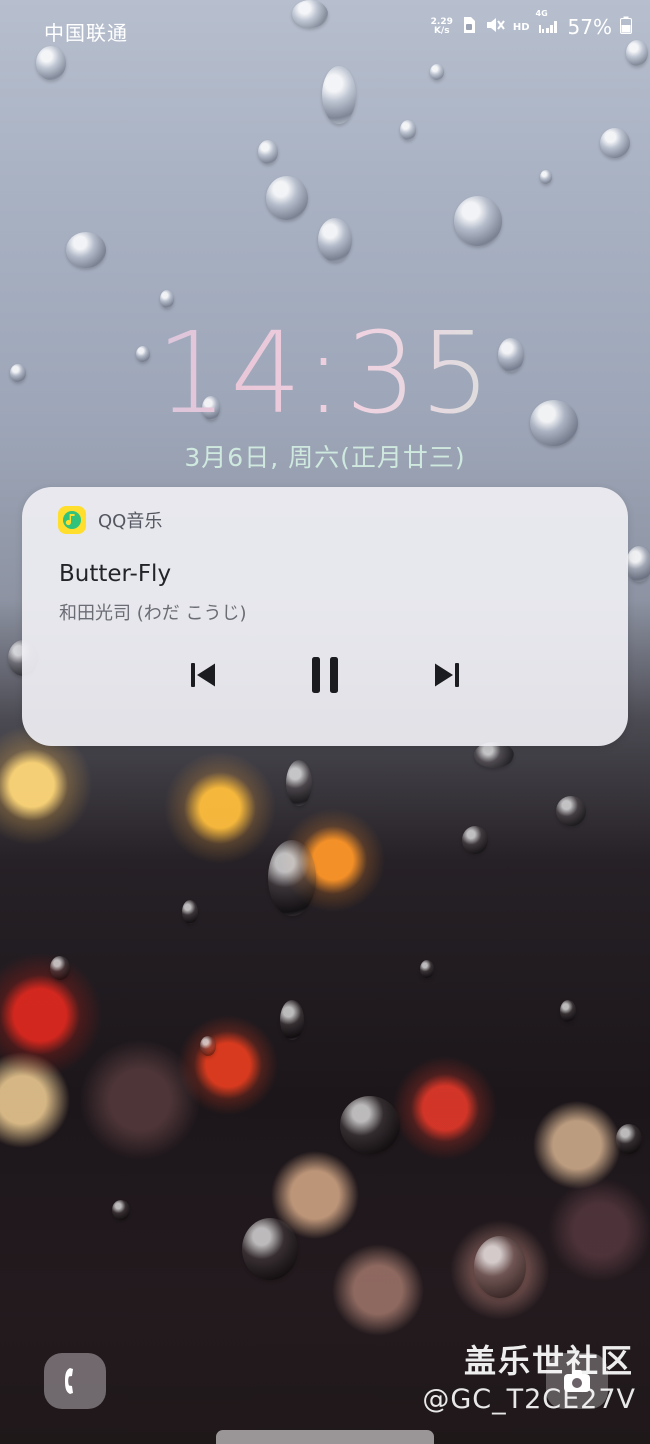 Image resolution: width=650 pixels, height=1444 pixels. What do you see at coordinates (548, 1361) in the screenshot?
I see `watermark-title: 盖乐世社区` at bounding box center [548, 1361].